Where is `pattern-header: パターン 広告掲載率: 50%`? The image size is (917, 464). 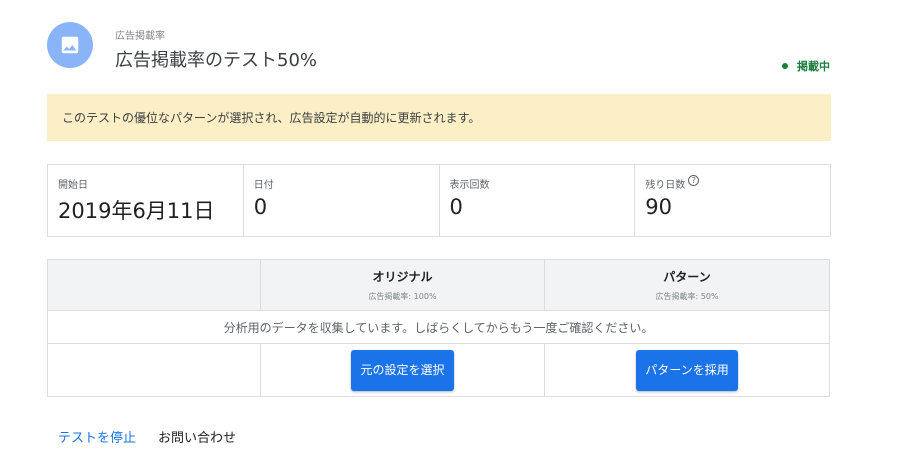 pattern-header: パターン 広告掲載率: 50% is located at coordinates (687, 285).